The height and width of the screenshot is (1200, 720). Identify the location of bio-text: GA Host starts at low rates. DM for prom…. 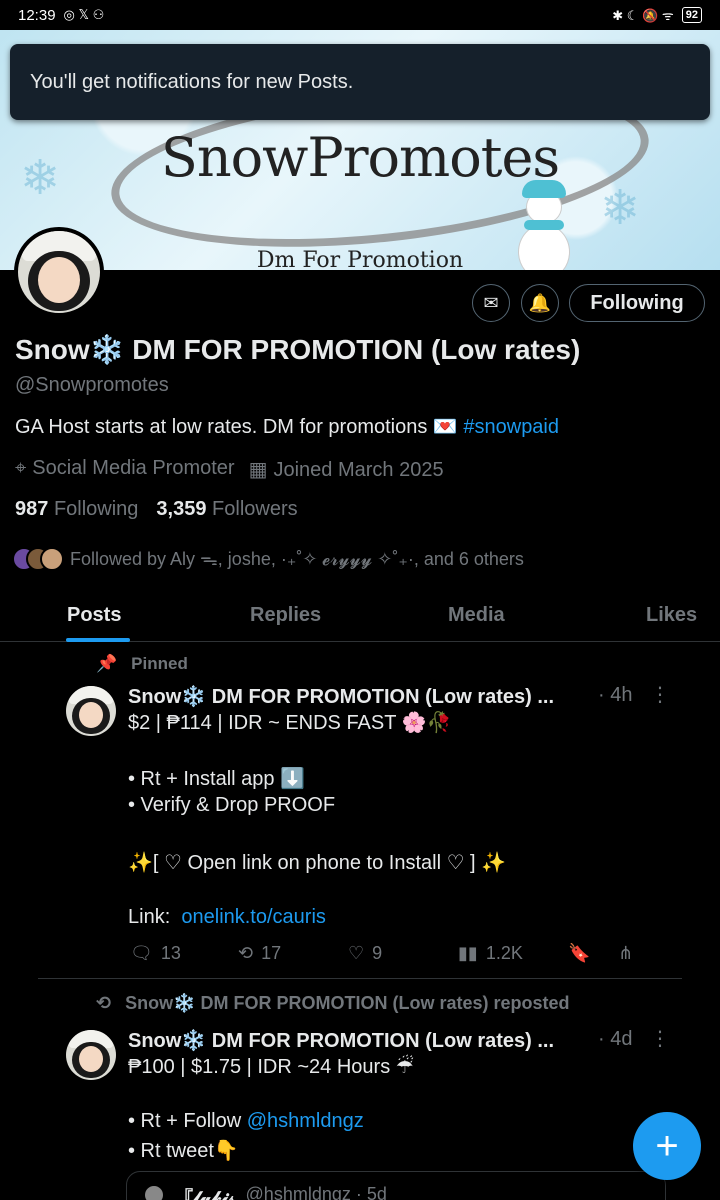
(236, 427).